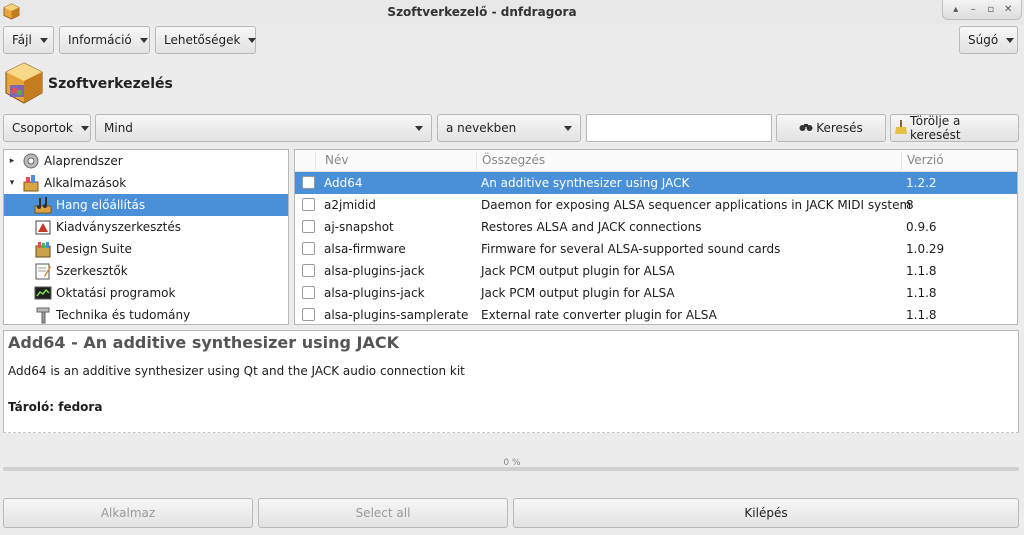 The width and height of the screenshot is (1024, 535). What do you see at coordinates (925, 160) in the screenshot?
I see `column-header-version: Verzió` at bounding box center [925, 160].